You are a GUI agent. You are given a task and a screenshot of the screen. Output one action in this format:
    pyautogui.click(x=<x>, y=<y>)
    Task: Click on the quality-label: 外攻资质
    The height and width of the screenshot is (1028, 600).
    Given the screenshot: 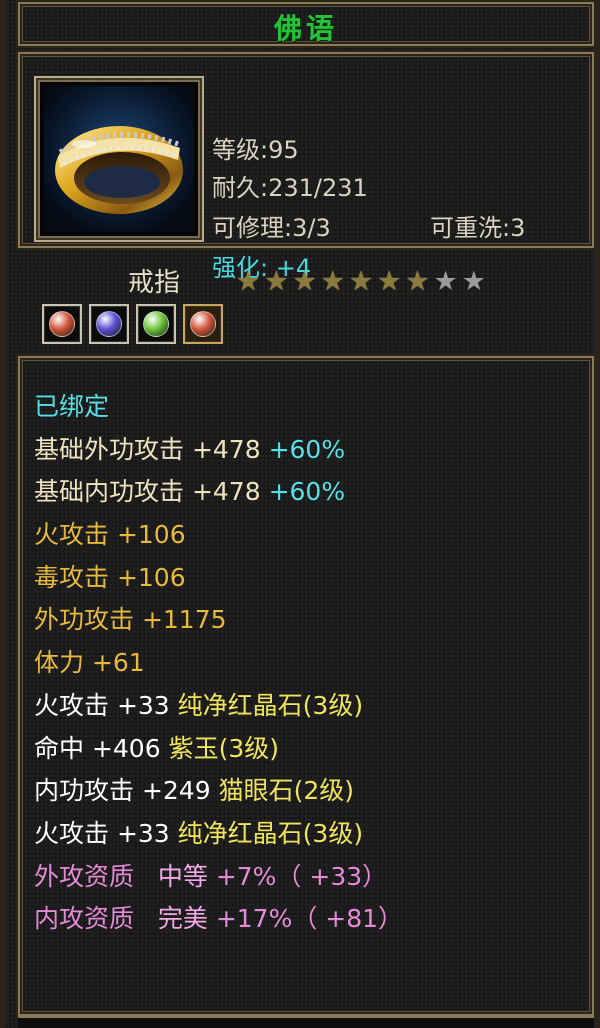 What is the action you would take?
    pyautogui.click(x=84, y=876)
    